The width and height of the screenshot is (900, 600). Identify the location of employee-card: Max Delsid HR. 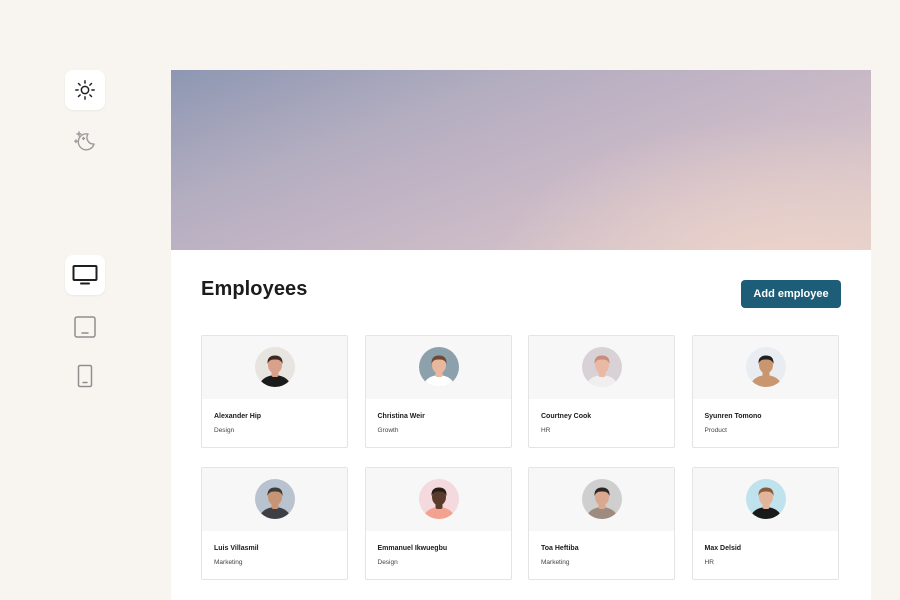
(765, 523).